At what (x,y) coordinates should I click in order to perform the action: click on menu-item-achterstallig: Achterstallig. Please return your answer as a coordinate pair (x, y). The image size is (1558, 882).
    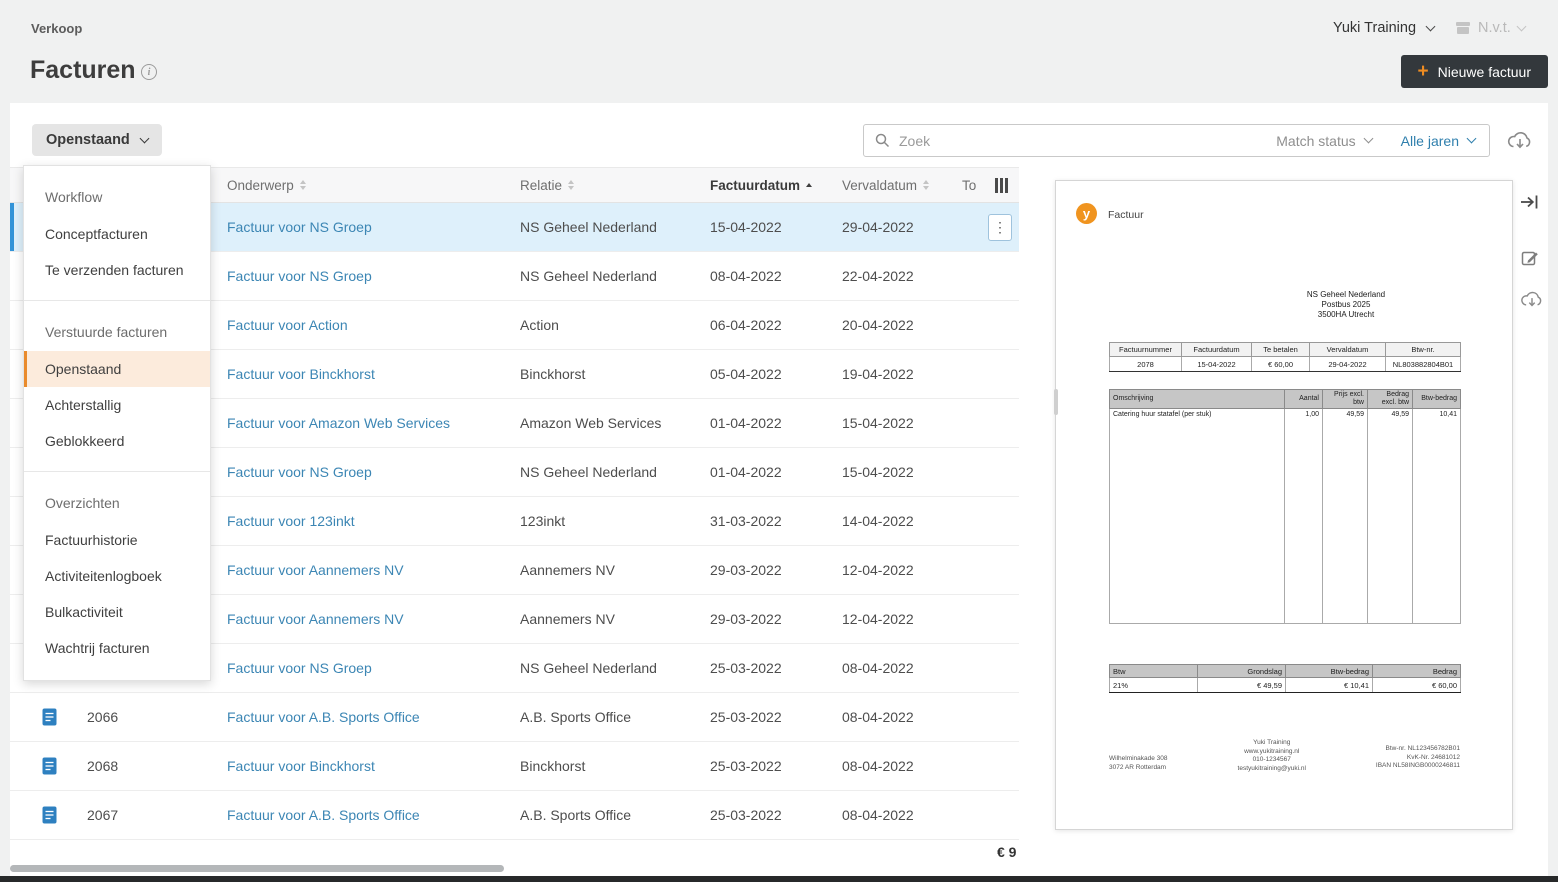
    Looking at the image, I should click on (117, 405).